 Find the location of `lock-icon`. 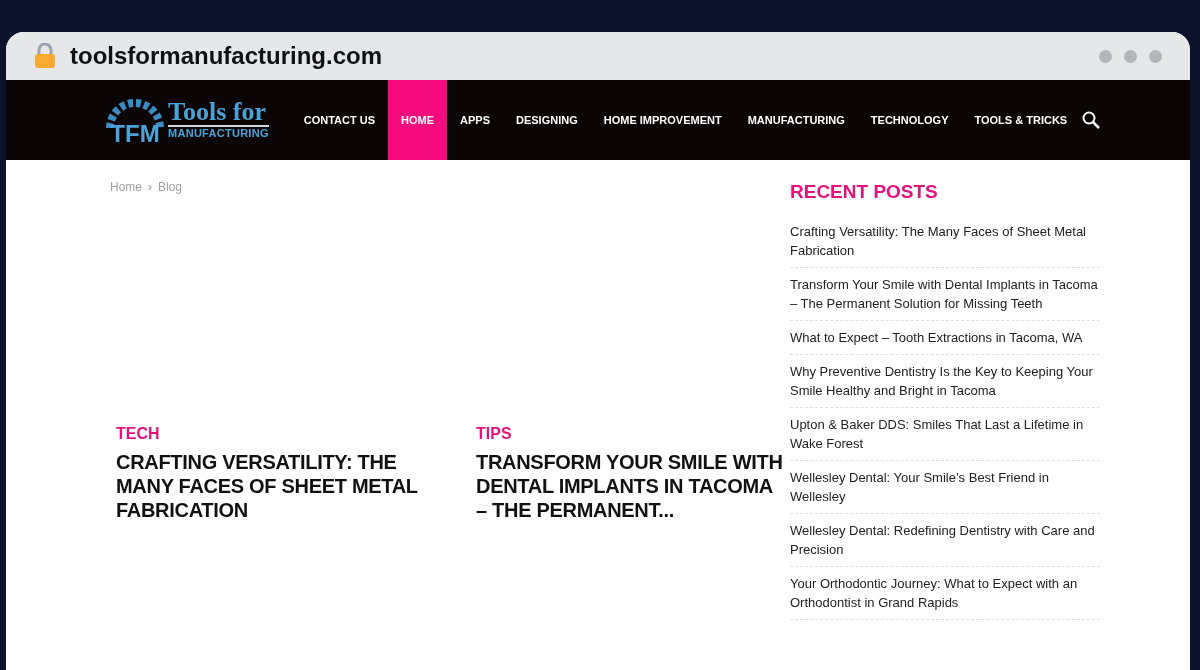

lock-icon is located at coordinates (45, 56).